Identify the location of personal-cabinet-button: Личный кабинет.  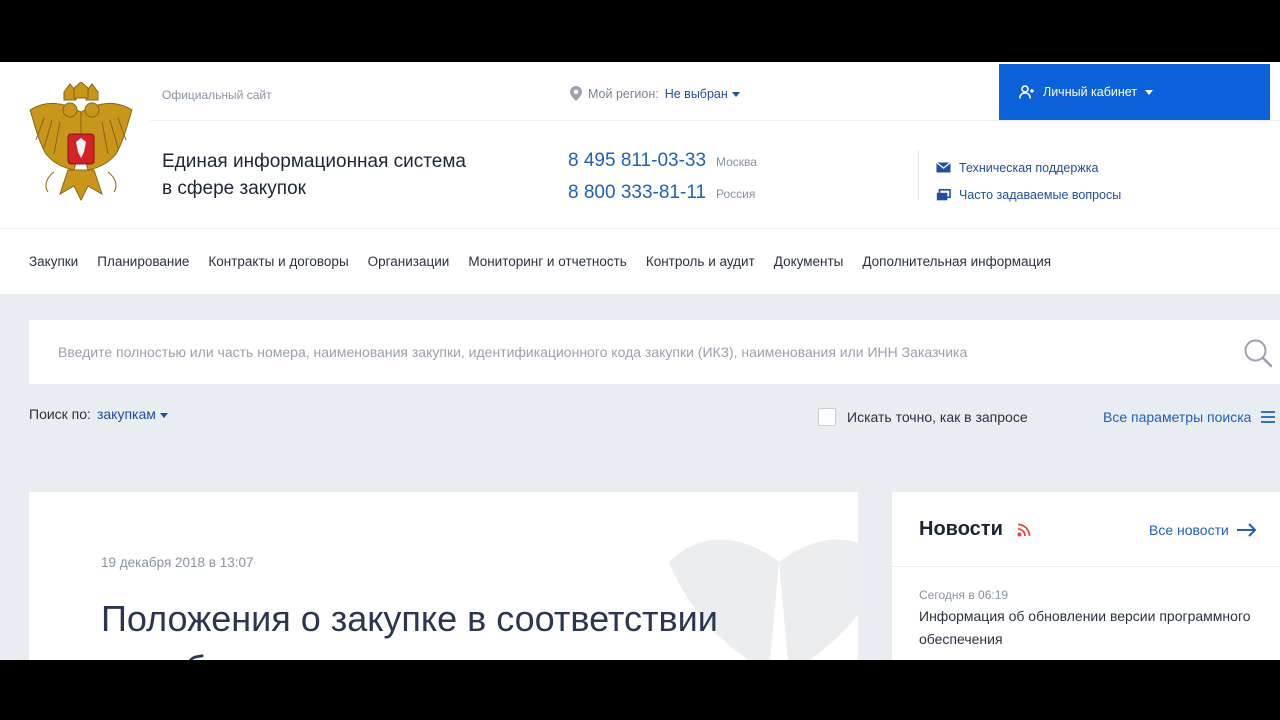
(1134, 92).